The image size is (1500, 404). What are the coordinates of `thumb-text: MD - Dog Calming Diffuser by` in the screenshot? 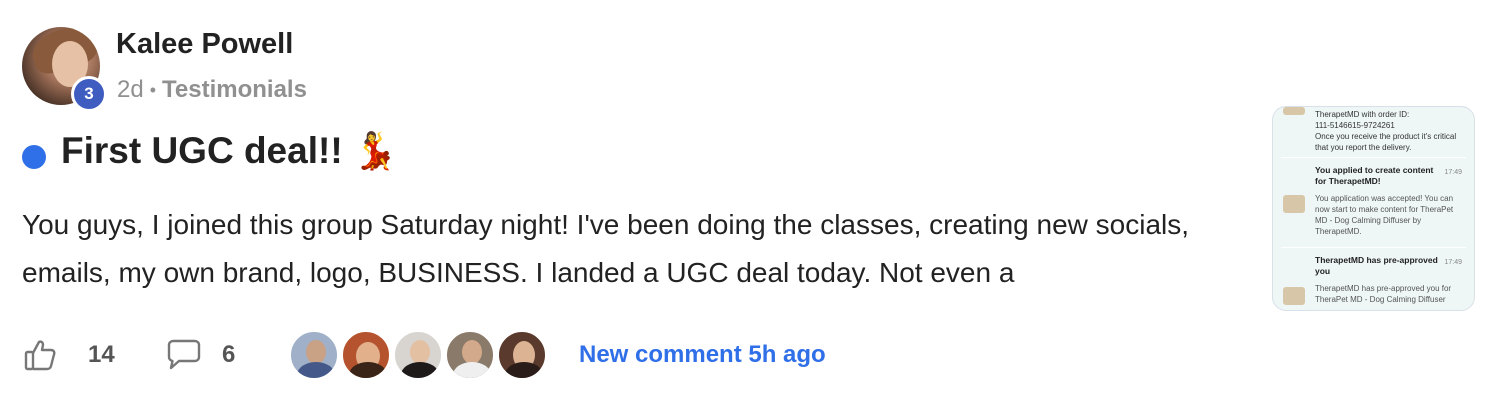 It's located at (1368, 220).